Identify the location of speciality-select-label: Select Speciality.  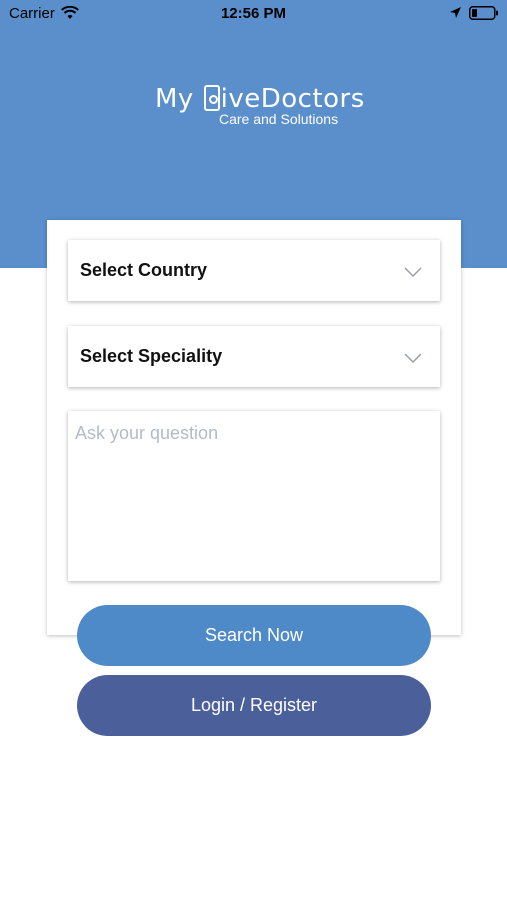
(151, 356).